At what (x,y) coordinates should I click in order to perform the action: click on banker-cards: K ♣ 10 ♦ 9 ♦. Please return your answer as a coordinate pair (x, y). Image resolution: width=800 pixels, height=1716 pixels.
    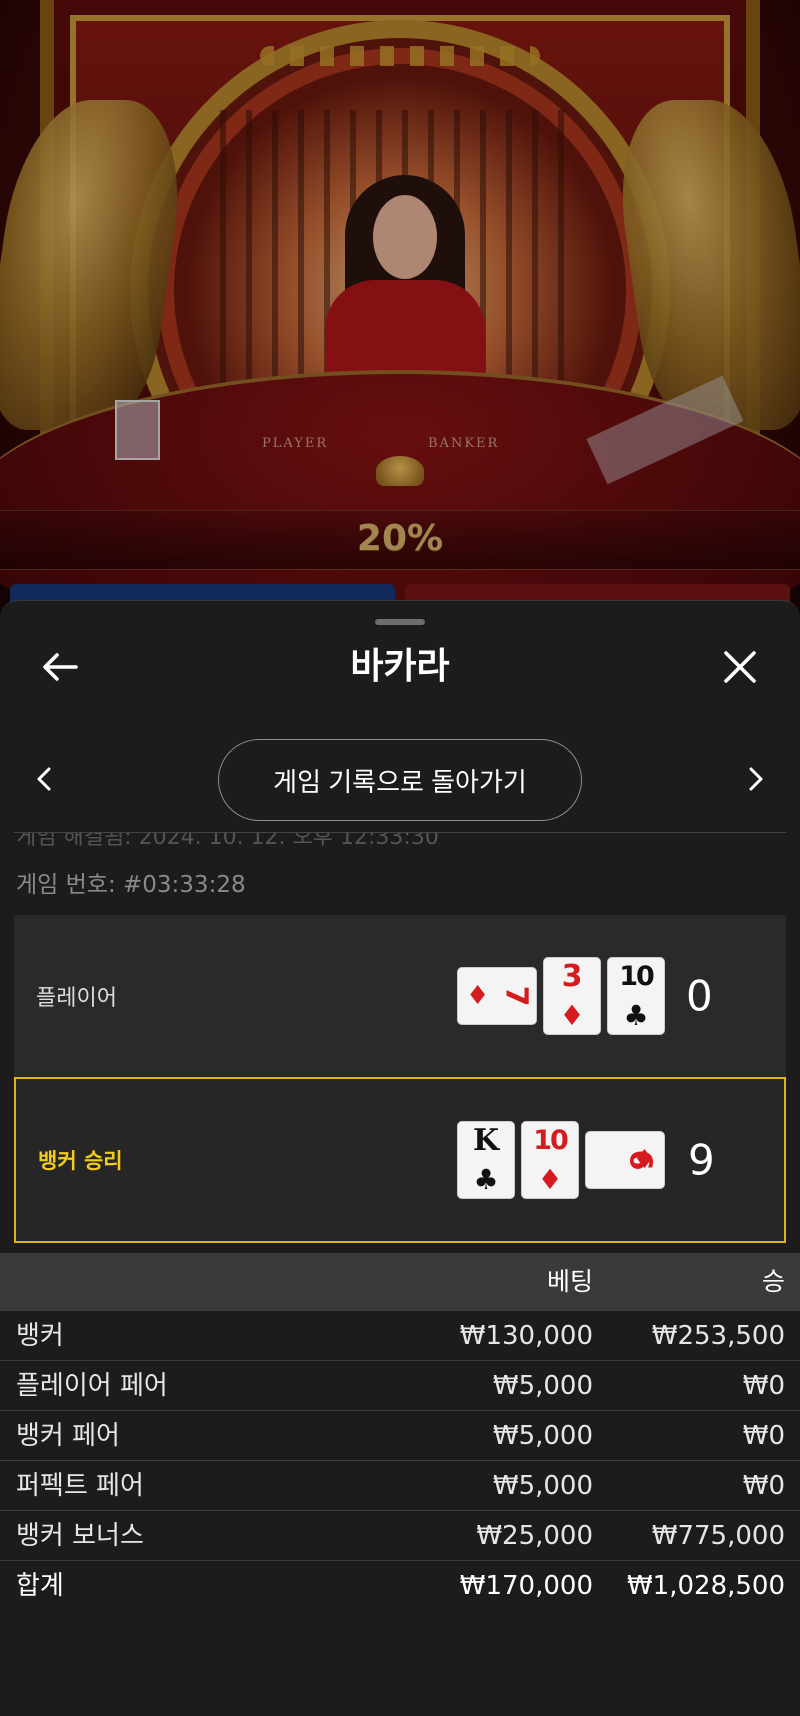
    Looking at the image, I should click on (561, 1160).